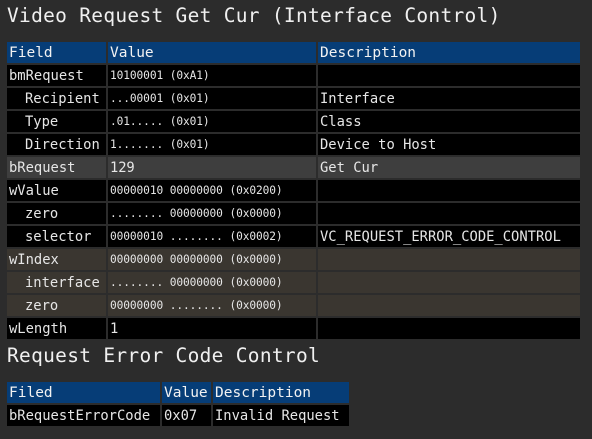  I want to click on field-cell: bRequest, so click(56, 167).